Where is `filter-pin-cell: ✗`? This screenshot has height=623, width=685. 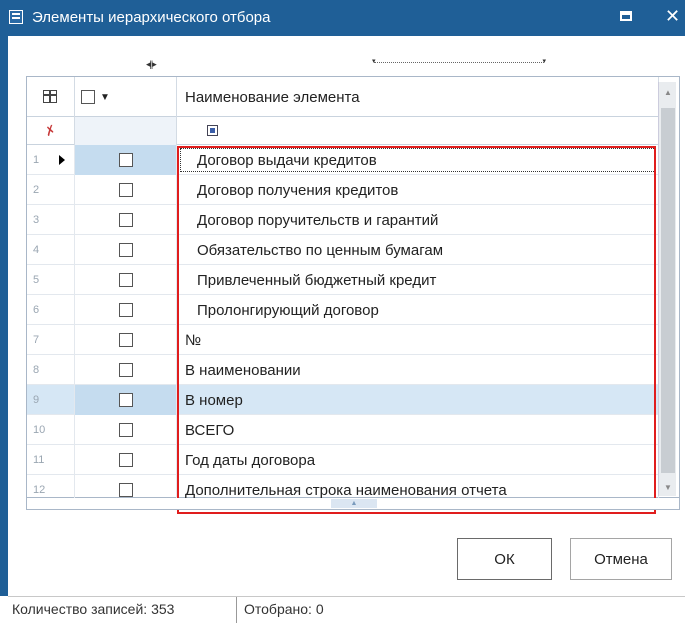
filter-pin-cell: ✗ is located at coordinates (51, 131).